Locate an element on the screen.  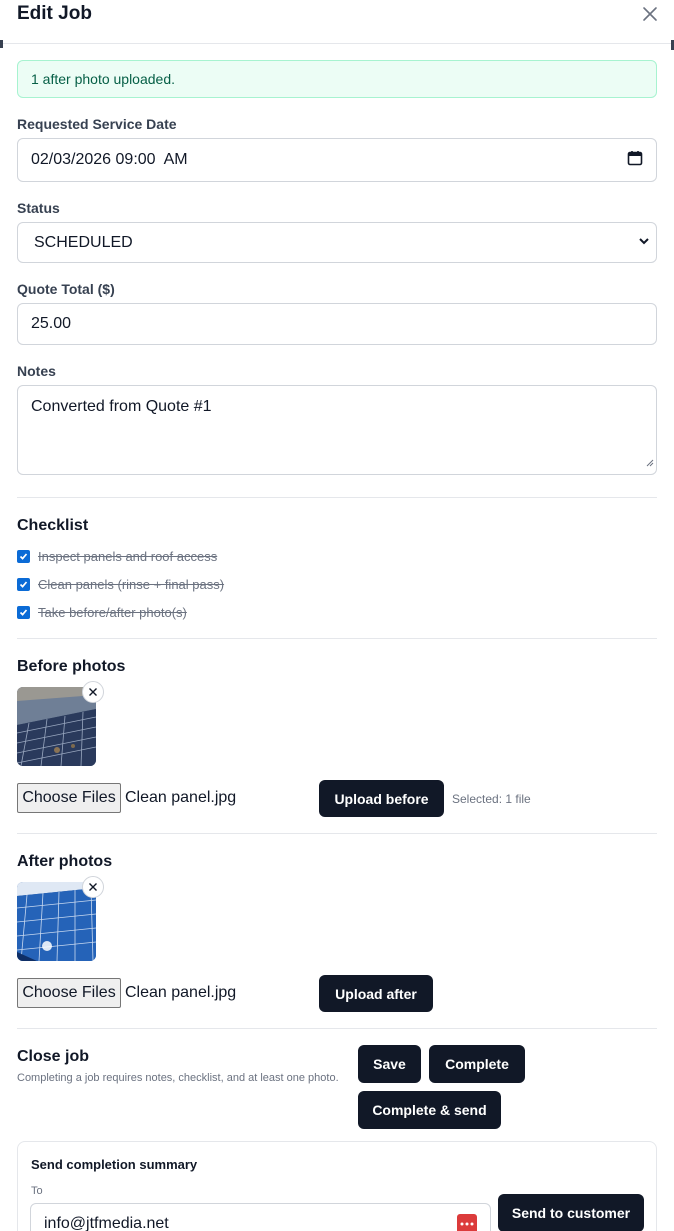
send-to-customer-button: Send to customer is located at coordinates (571, 1212).